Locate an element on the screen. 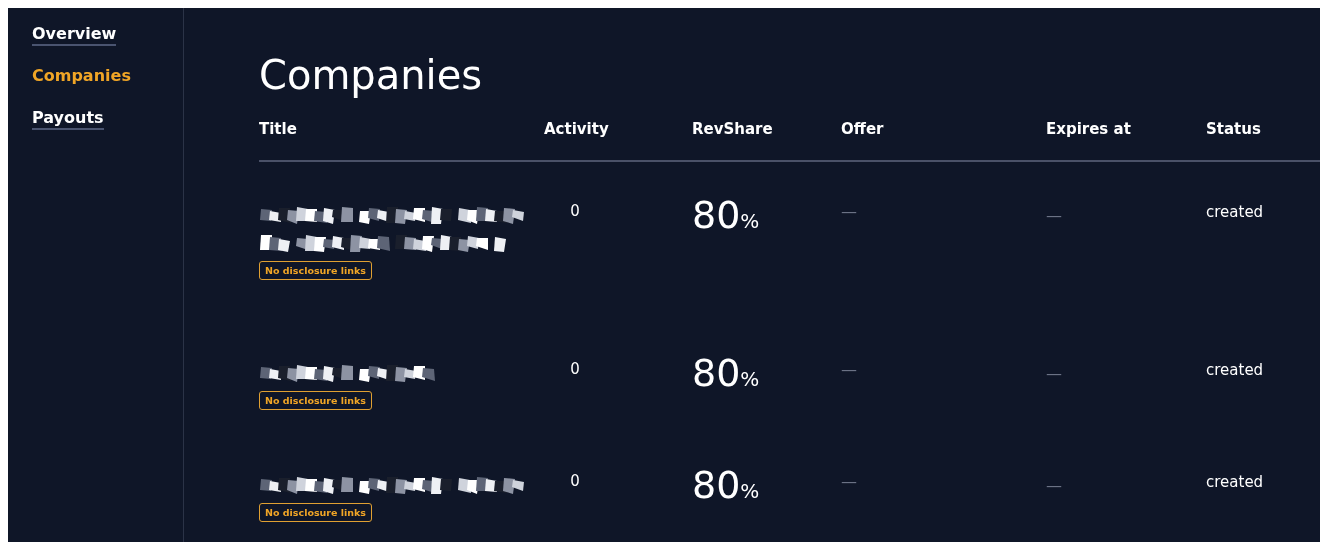  sidebar-item: Overview is located at coordinates (74, 35).